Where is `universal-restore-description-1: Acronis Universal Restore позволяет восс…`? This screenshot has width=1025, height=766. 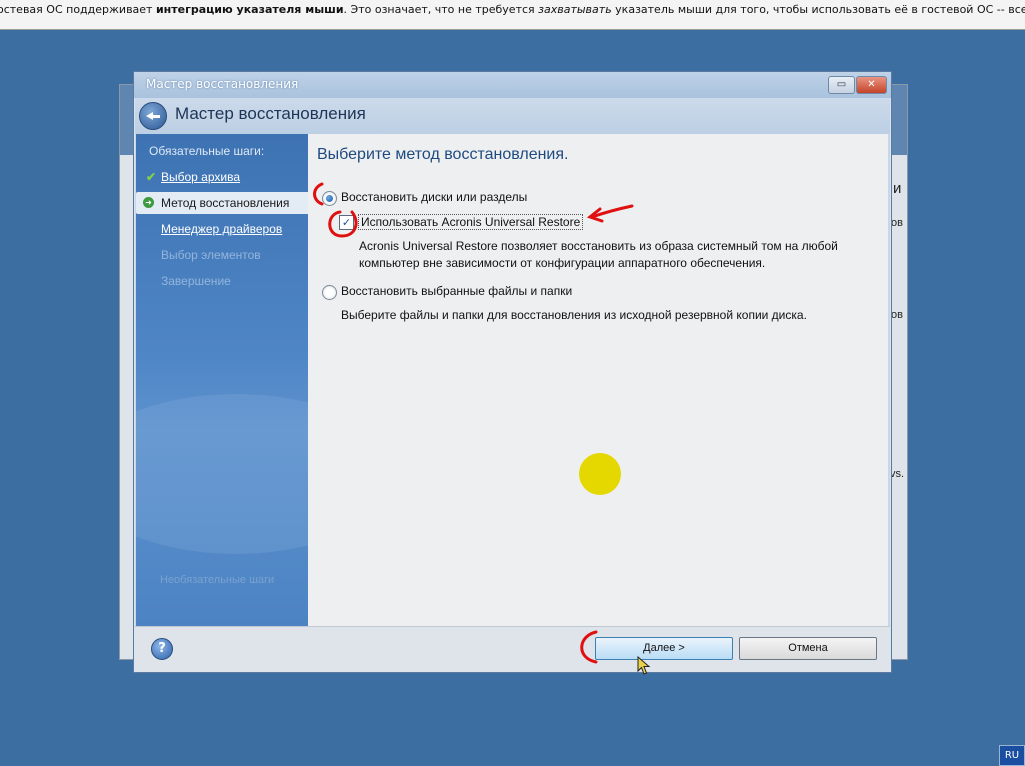 universal-restore-description-1: Acronis Universal Restore позволяет восс… is located at coordinates (598, 246).